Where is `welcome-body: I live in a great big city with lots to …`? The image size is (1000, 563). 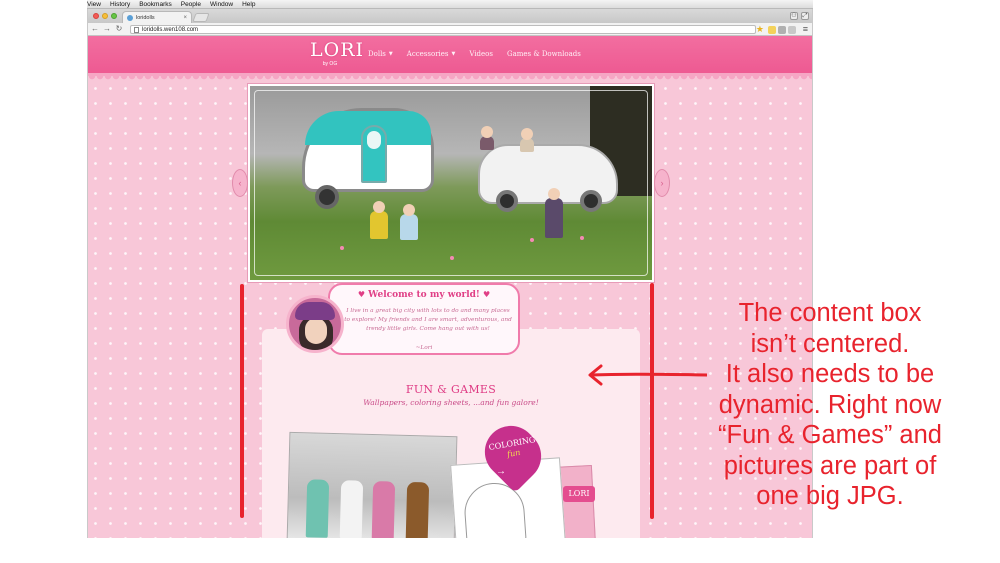
welcome-body: I live in a great big city with lots to … is located at coordinates (428, 320).